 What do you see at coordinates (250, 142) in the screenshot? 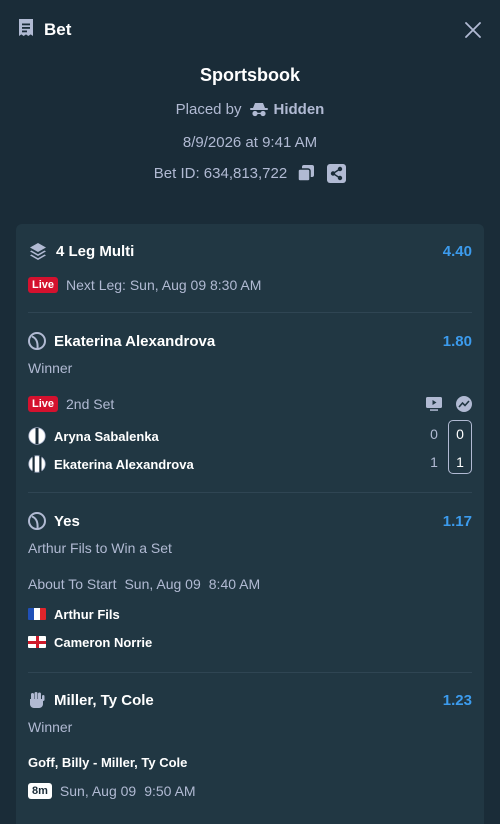
I see `bet-date: 8/9/2026 at 9:41 AM` at bounding box center [250, 142].